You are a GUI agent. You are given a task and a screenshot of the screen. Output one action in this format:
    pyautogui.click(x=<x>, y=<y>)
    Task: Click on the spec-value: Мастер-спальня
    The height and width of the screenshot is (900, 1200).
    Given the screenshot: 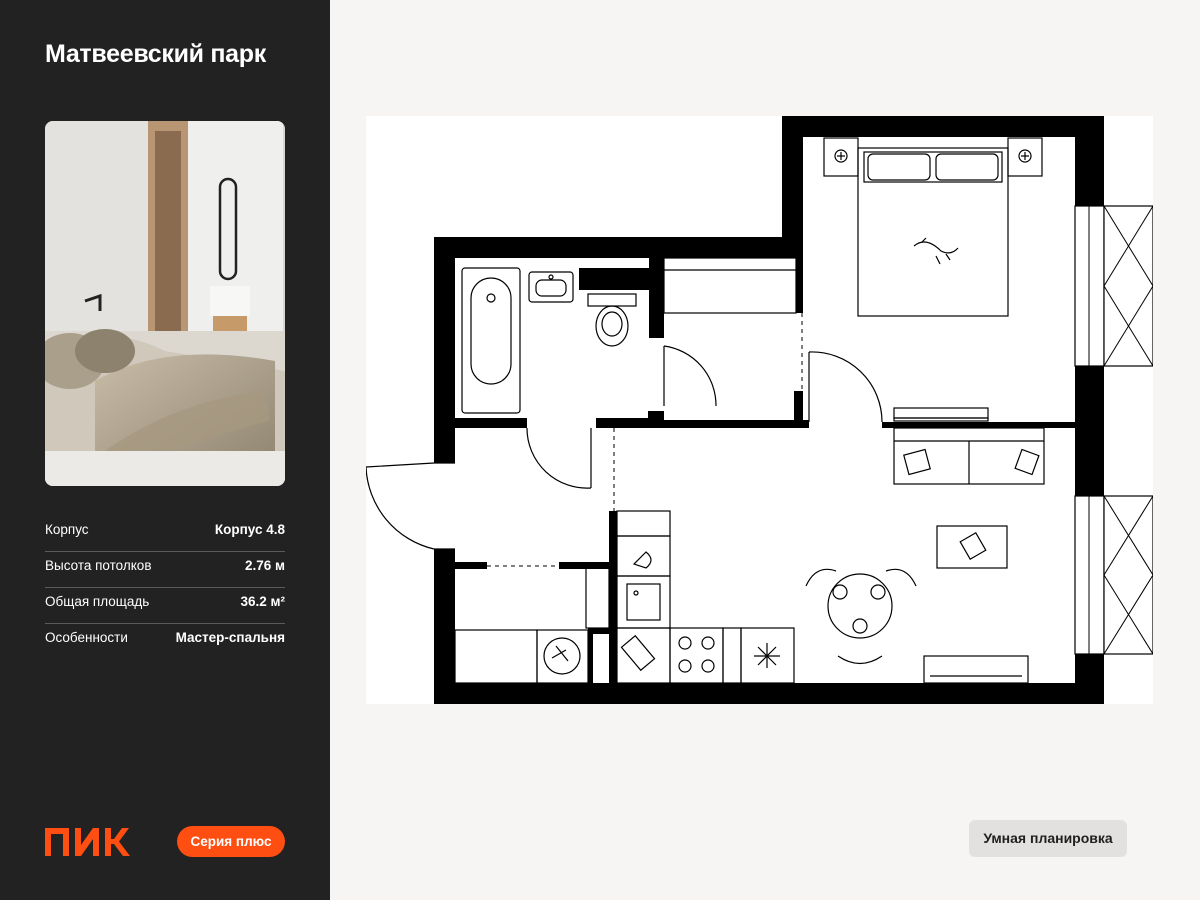 What is the action you would take?
    pyautogui.click(x=230, y=637)
    